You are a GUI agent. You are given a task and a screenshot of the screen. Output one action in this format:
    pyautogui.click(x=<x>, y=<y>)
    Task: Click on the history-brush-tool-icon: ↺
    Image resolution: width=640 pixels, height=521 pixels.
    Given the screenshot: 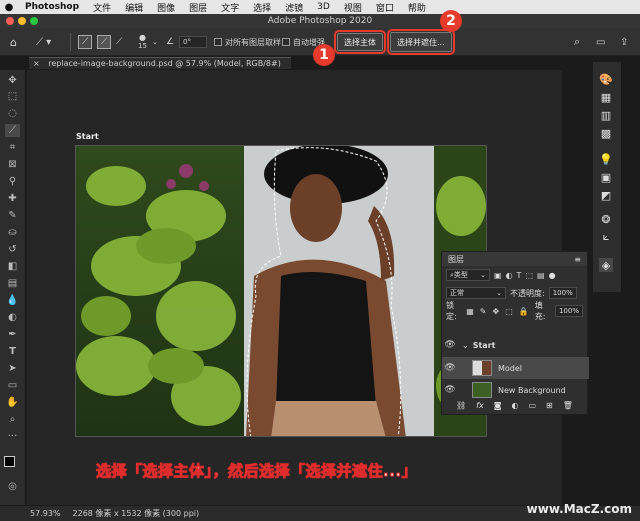 What is the action you would take?
    pyautogui.click(x=12, y=249)
    